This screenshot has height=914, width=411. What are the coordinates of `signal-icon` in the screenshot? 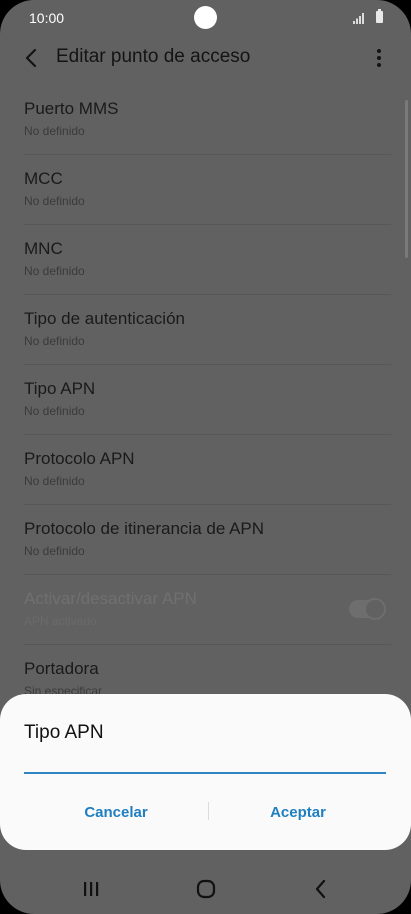 It's located at (358, 18).